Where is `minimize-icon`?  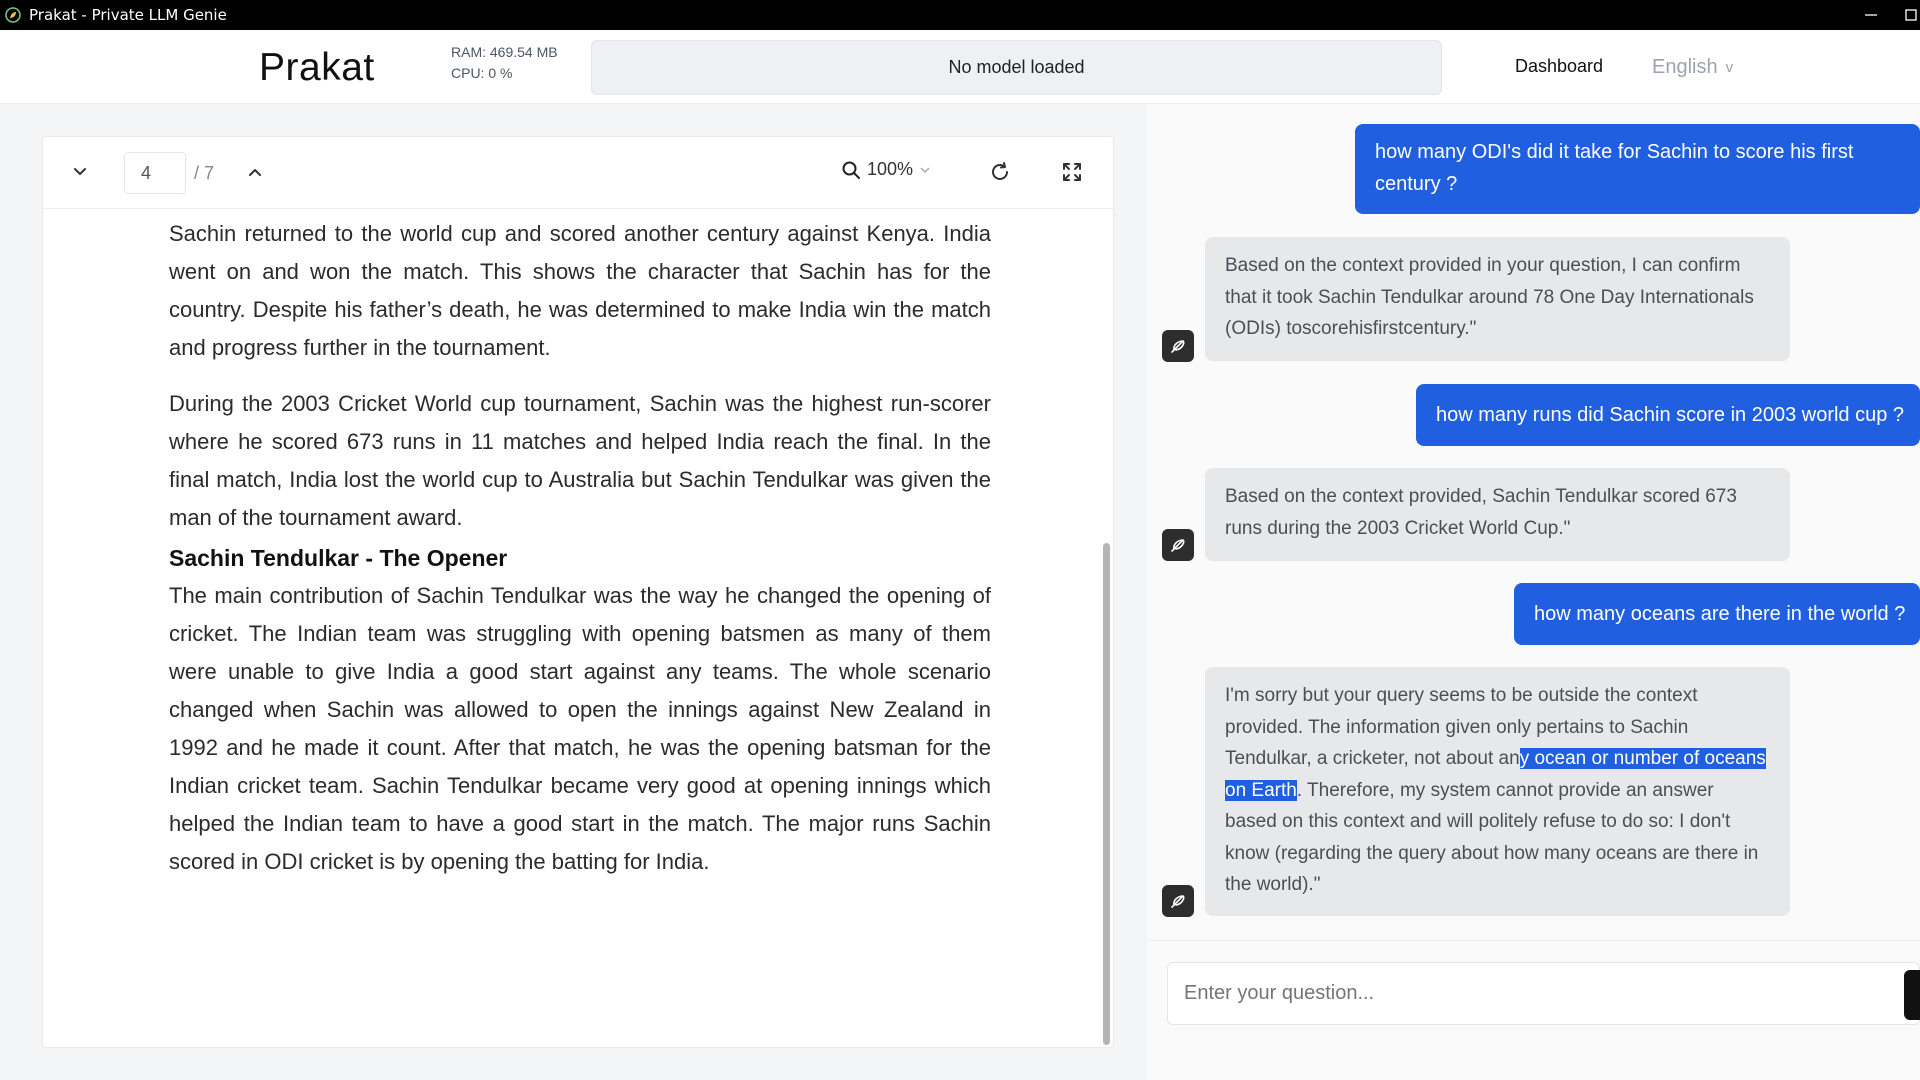 minimize-icon is located at coordinates (1871, 15).